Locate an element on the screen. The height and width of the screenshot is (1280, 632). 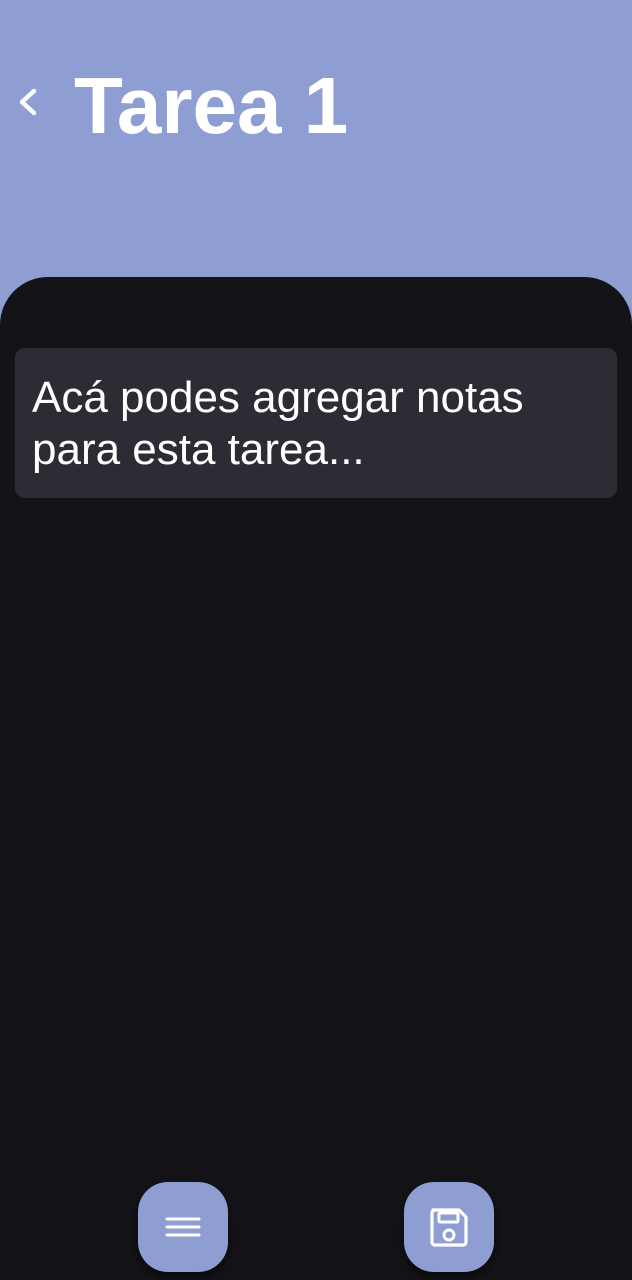
chevron-left-icon is located at coordinates (28, 102).